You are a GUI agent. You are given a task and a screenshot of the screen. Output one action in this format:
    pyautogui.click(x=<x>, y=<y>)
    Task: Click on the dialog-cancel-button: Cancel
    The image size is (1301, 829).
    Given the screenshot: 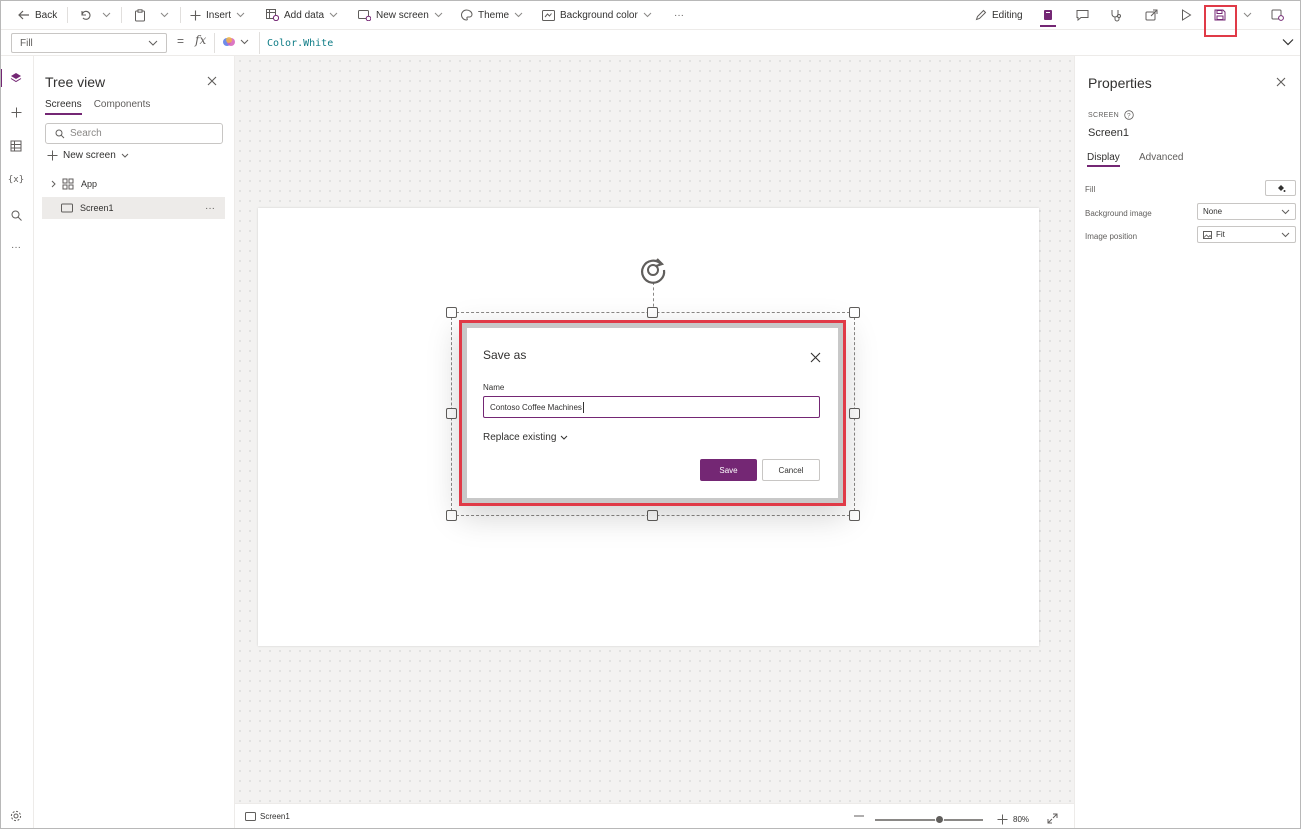 What is the action you would take?
    pyautogui.click(x=791, y=470)
    